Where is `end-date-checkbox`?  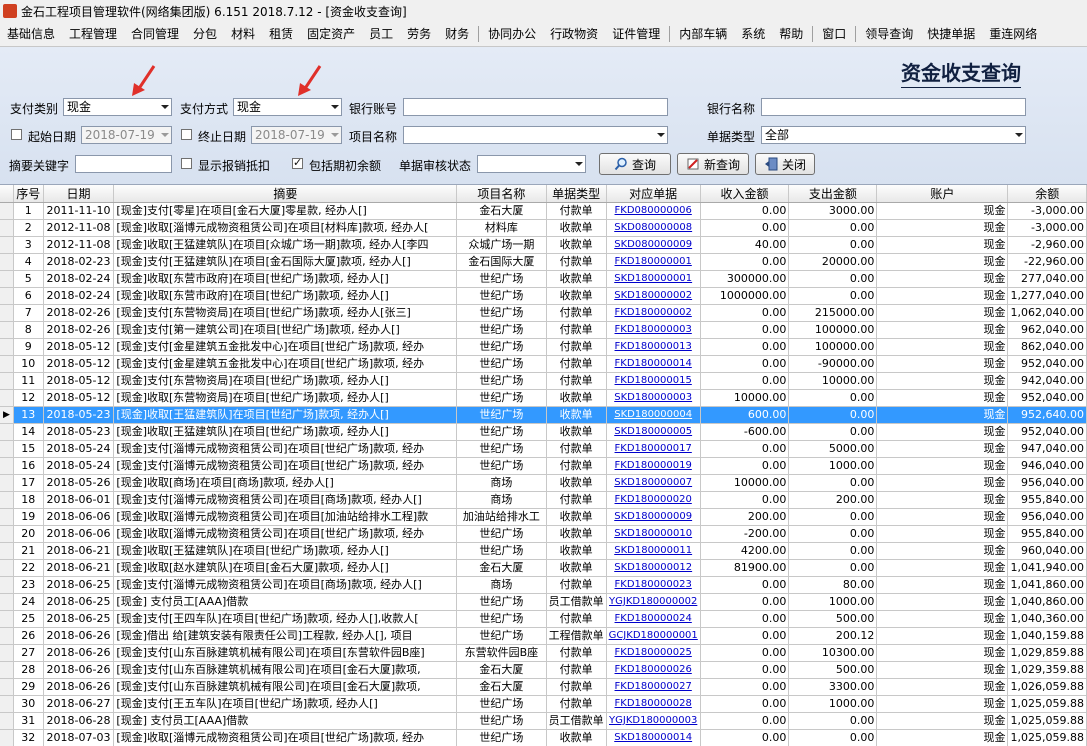
end-date-checkbox is located at coordinates (186, 134).